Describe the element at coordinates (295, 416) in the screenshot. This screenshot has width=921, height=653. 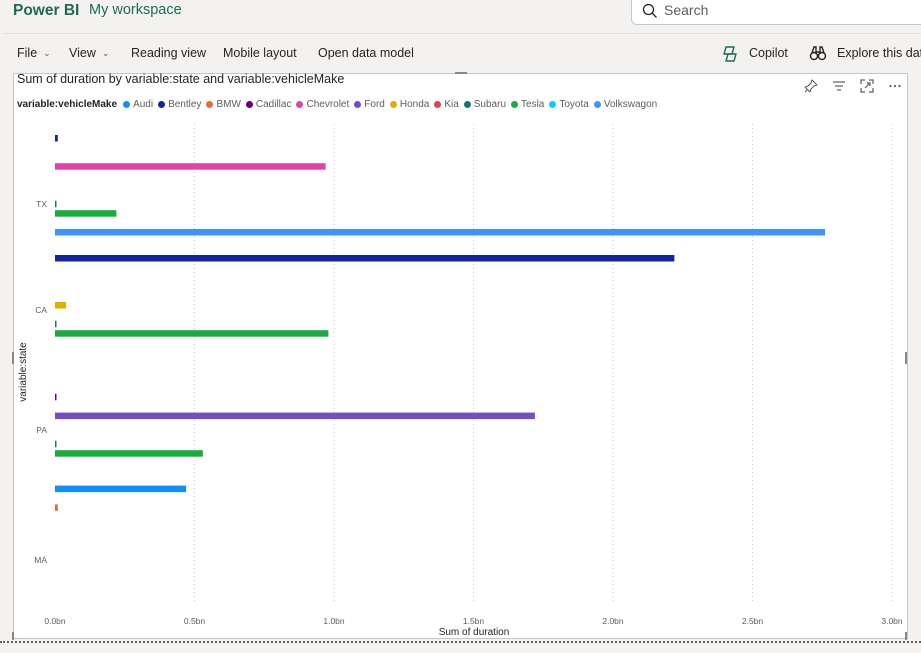
I see `bar-pa-ford` at that location.